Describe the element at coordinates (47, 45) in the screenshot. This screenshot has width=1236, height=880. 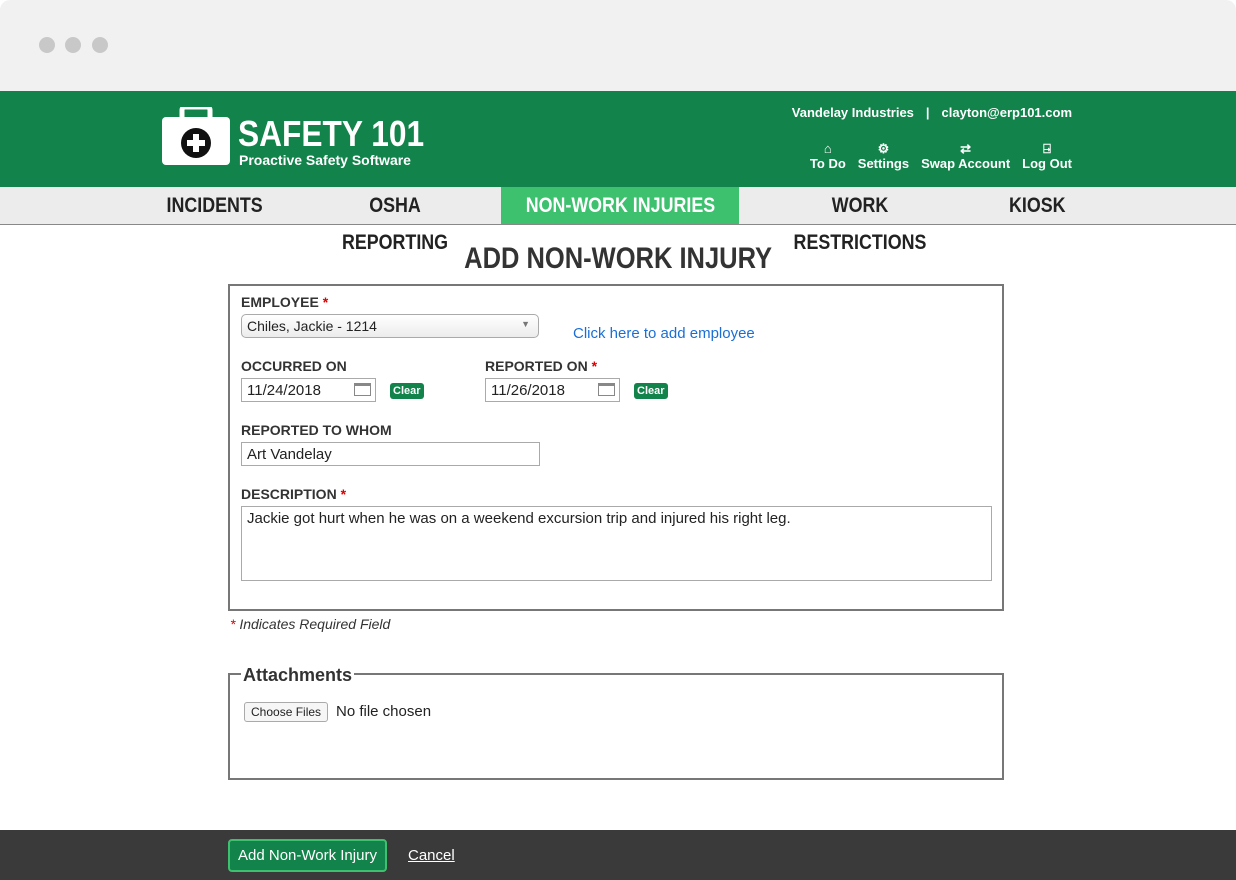
I see `window-close-dot` at that location.